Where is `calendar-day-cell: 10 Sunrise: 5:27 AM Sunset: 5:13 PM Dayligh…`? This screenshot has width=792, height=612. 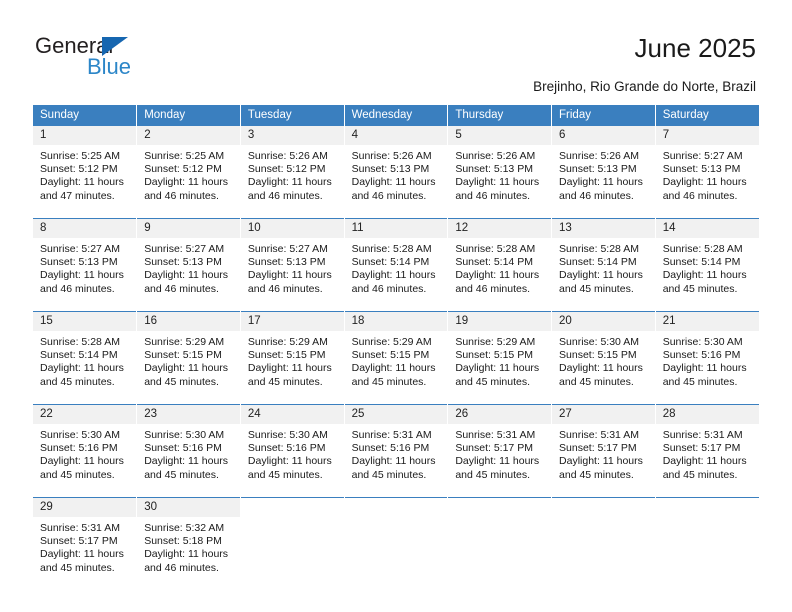 calendar-day-cell: 10 Sunrise: 5:27 AM Sunset: 5:13 PM Dayligh… is located at coordinates (292, 265).